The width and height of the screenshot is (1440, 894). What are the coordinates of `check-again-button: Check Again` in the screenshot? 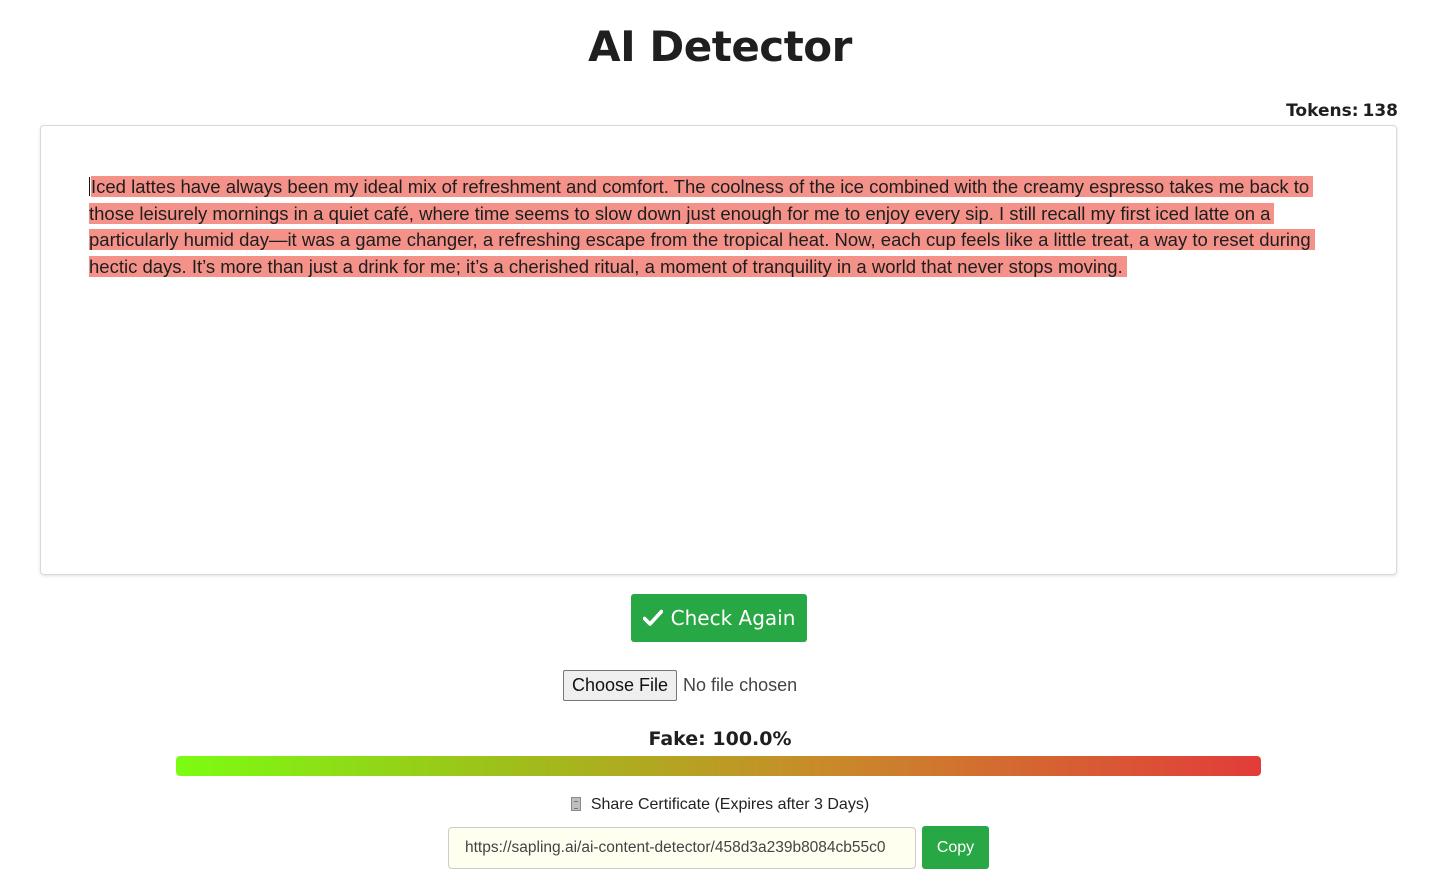 It's located at (719, 618).